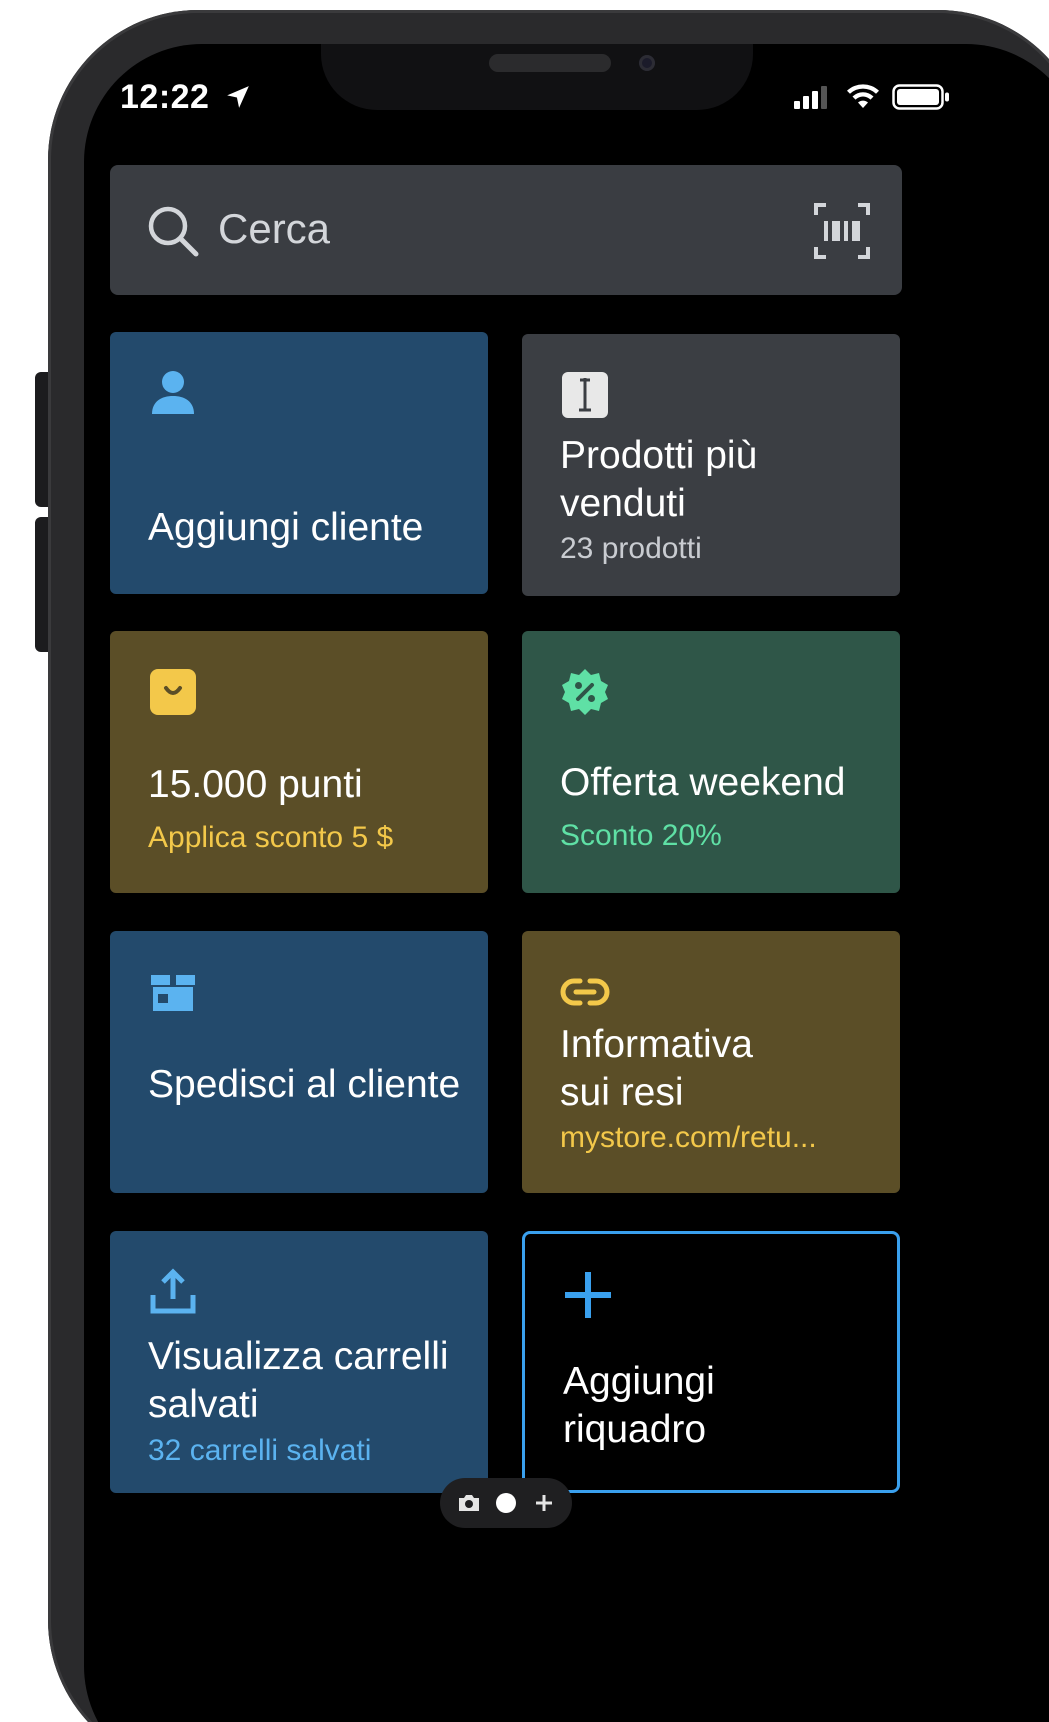 This screenshot has width=1049, height=1722. What do you see at coordinates (173, 1291) in the screenshot?
I see `upload-icon` at bounding box center [173, 1291].